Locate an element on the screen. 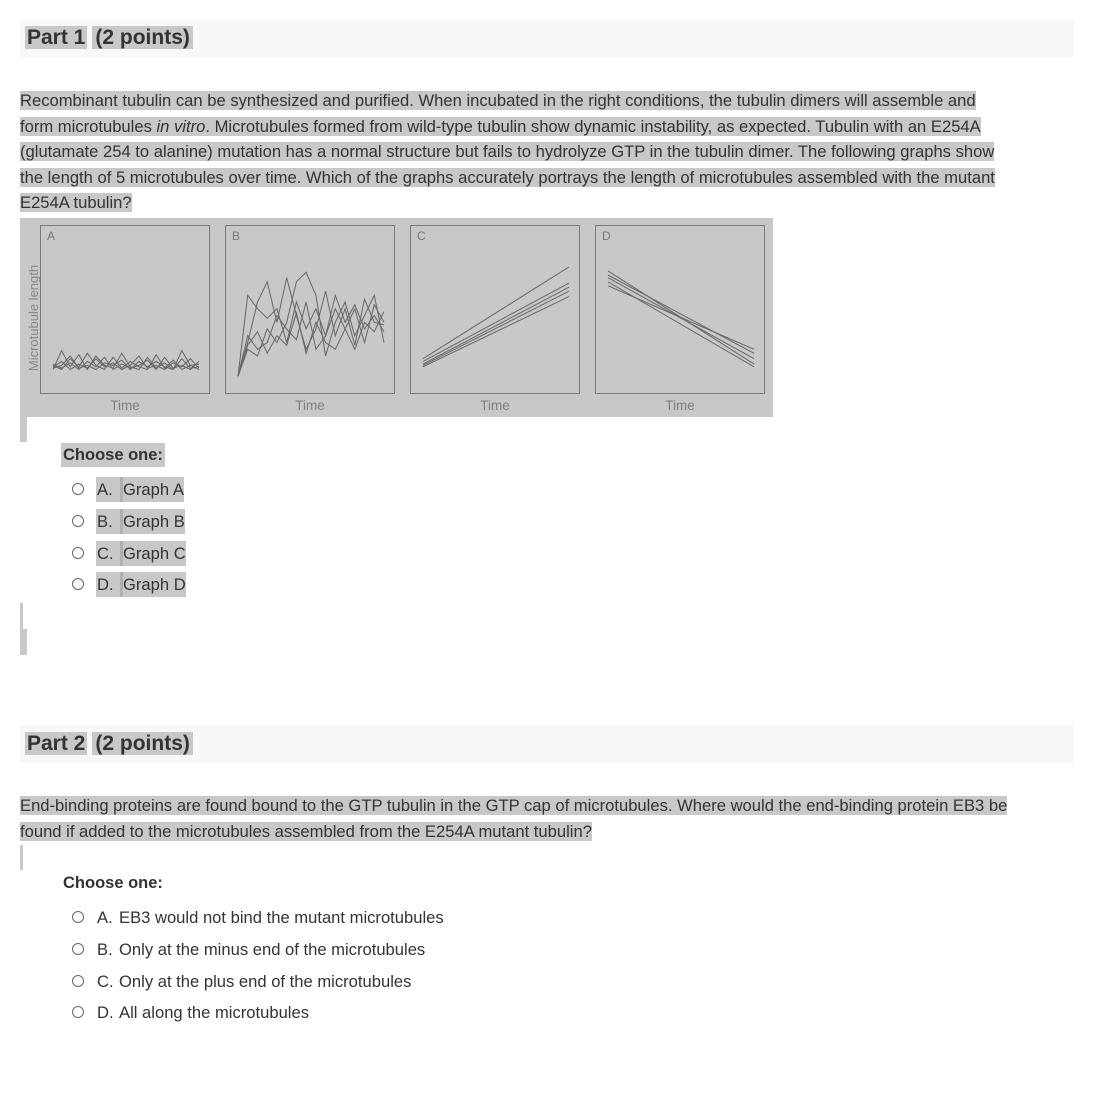 Image resolution: width=1107 pixels, height=1095 pixels. option-text: All along the microtubules is located at coordinates (214, 1012).